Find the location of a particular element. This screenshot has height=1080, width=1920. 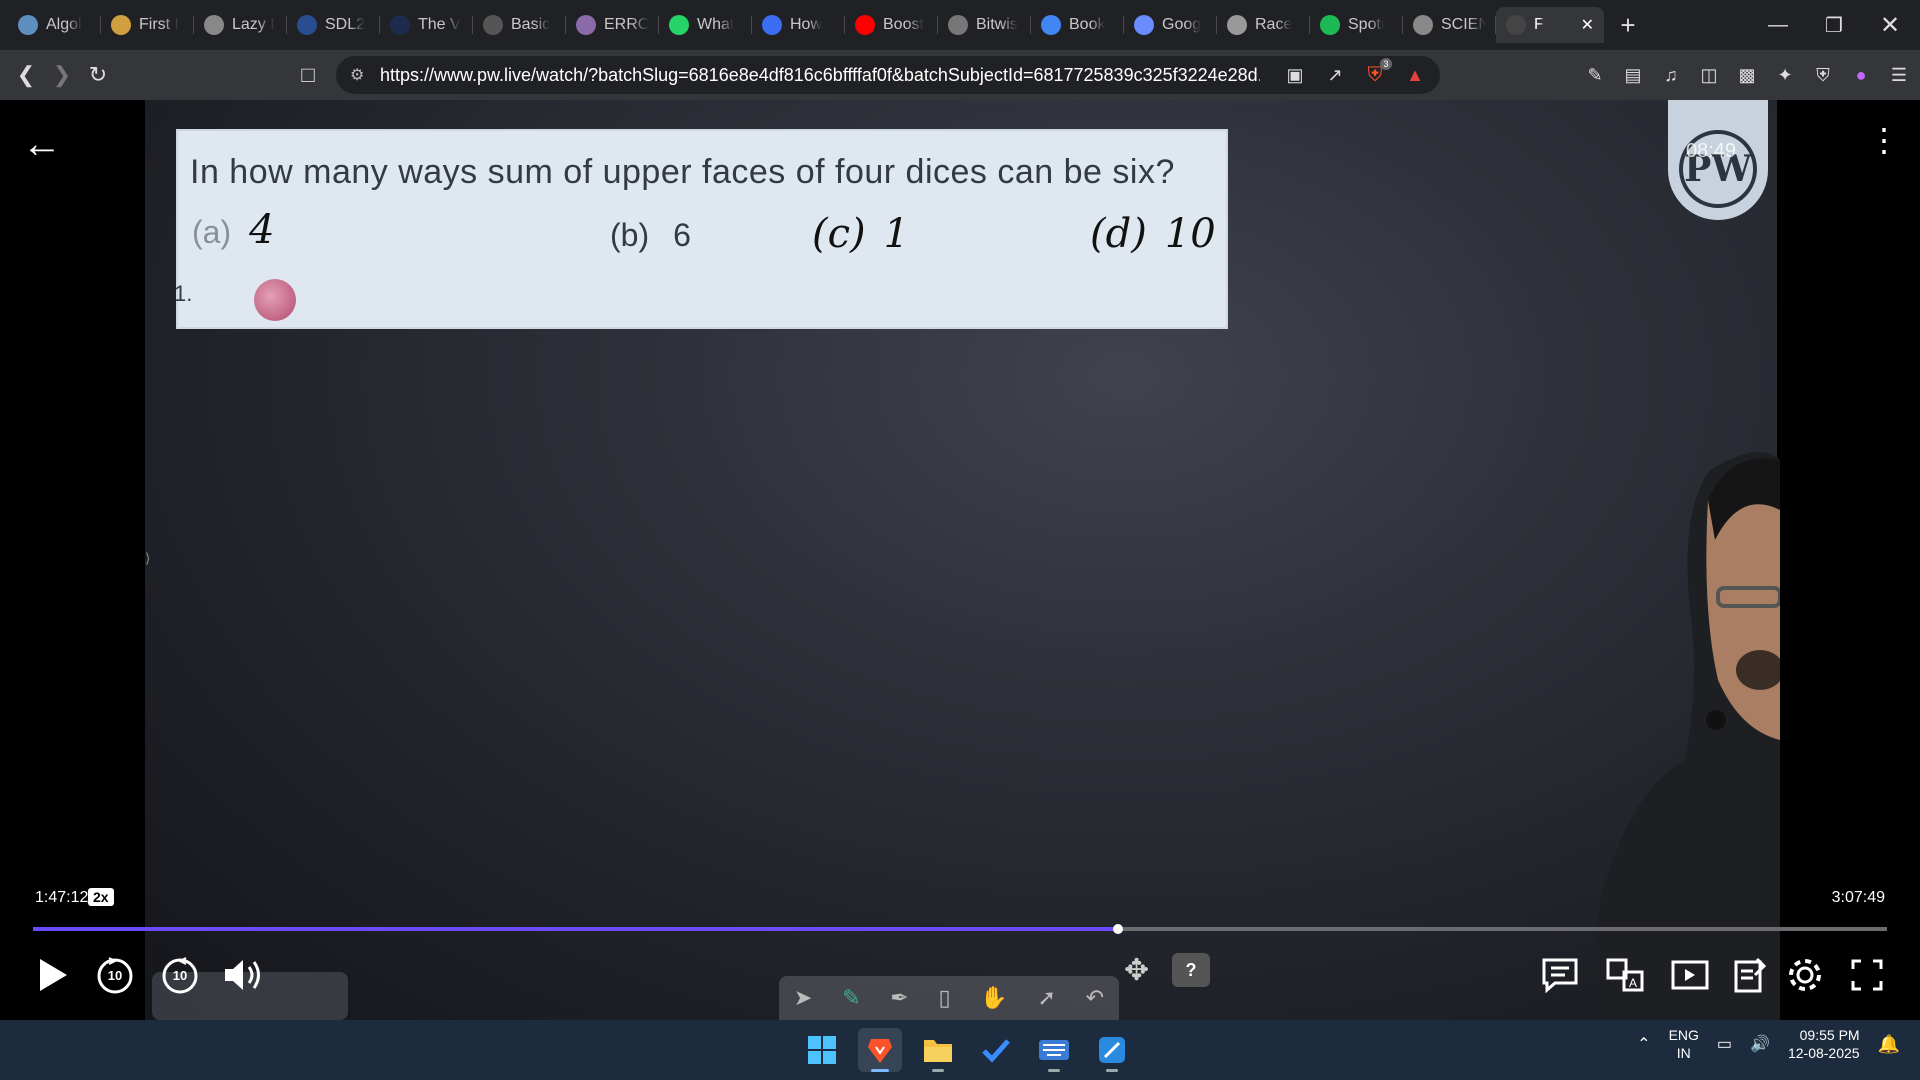

bookmark-icon: □ is located at coordinates (308, 75).